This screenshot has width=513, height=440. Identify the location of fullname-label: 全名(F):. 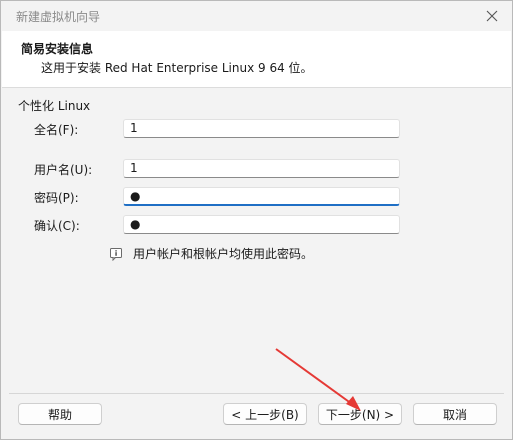
(56, 130).